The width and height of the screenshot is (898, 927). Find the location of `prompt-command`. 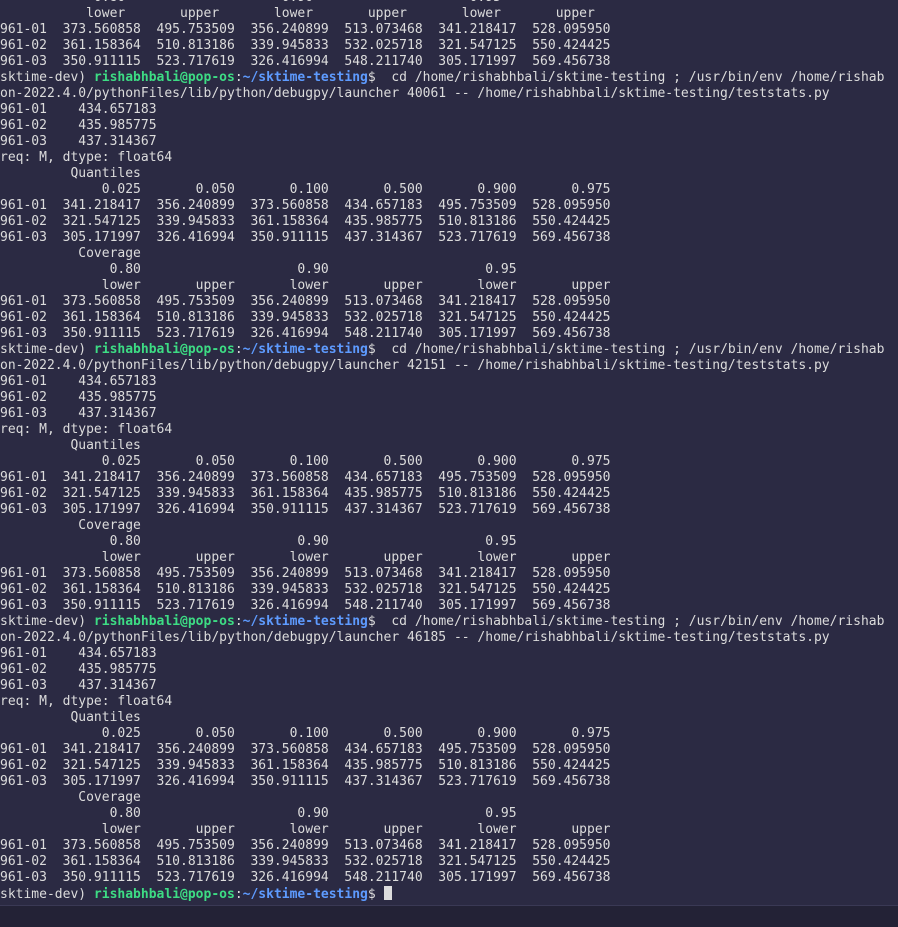

prompt-command is located at coordinates (380, 894).